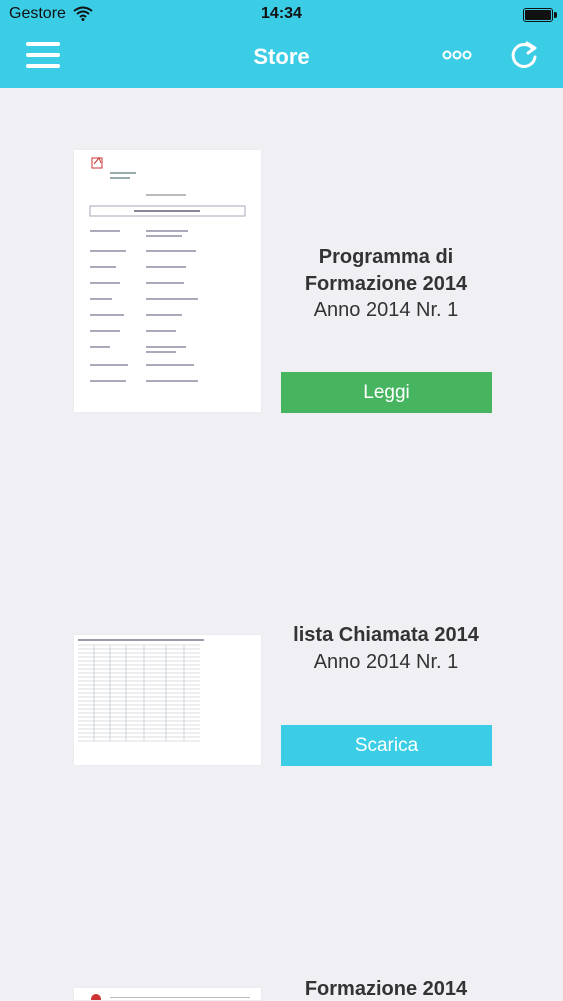 This screenshot has width=563, height=1001. Describe the element at coordinates (386, 989) in the screenshot. I see `document-title: Formazione 2014` at that location.